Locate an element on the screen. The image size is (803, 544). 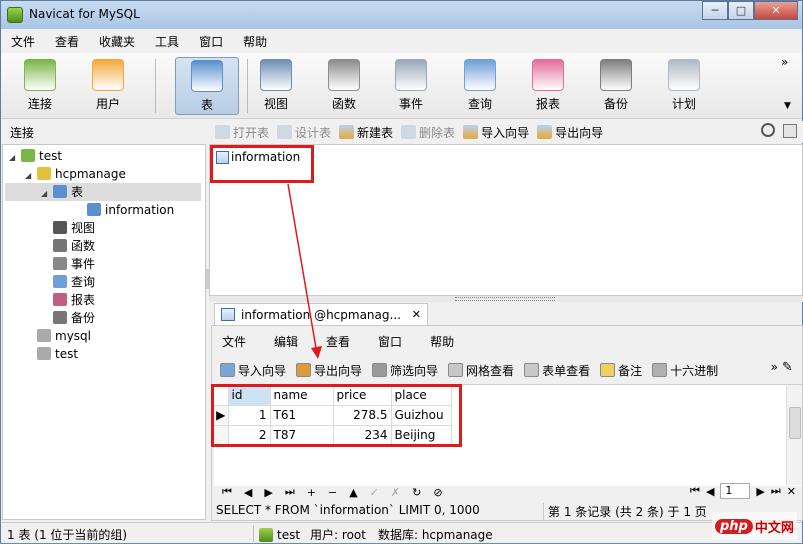
submenu-file: 文件 is located at coordinates (234, 341).